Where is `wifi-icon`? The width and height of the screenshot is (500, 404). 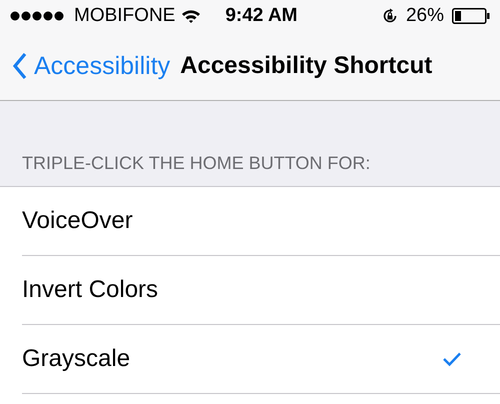
wifi-icon is located at coordinates (191, 16).